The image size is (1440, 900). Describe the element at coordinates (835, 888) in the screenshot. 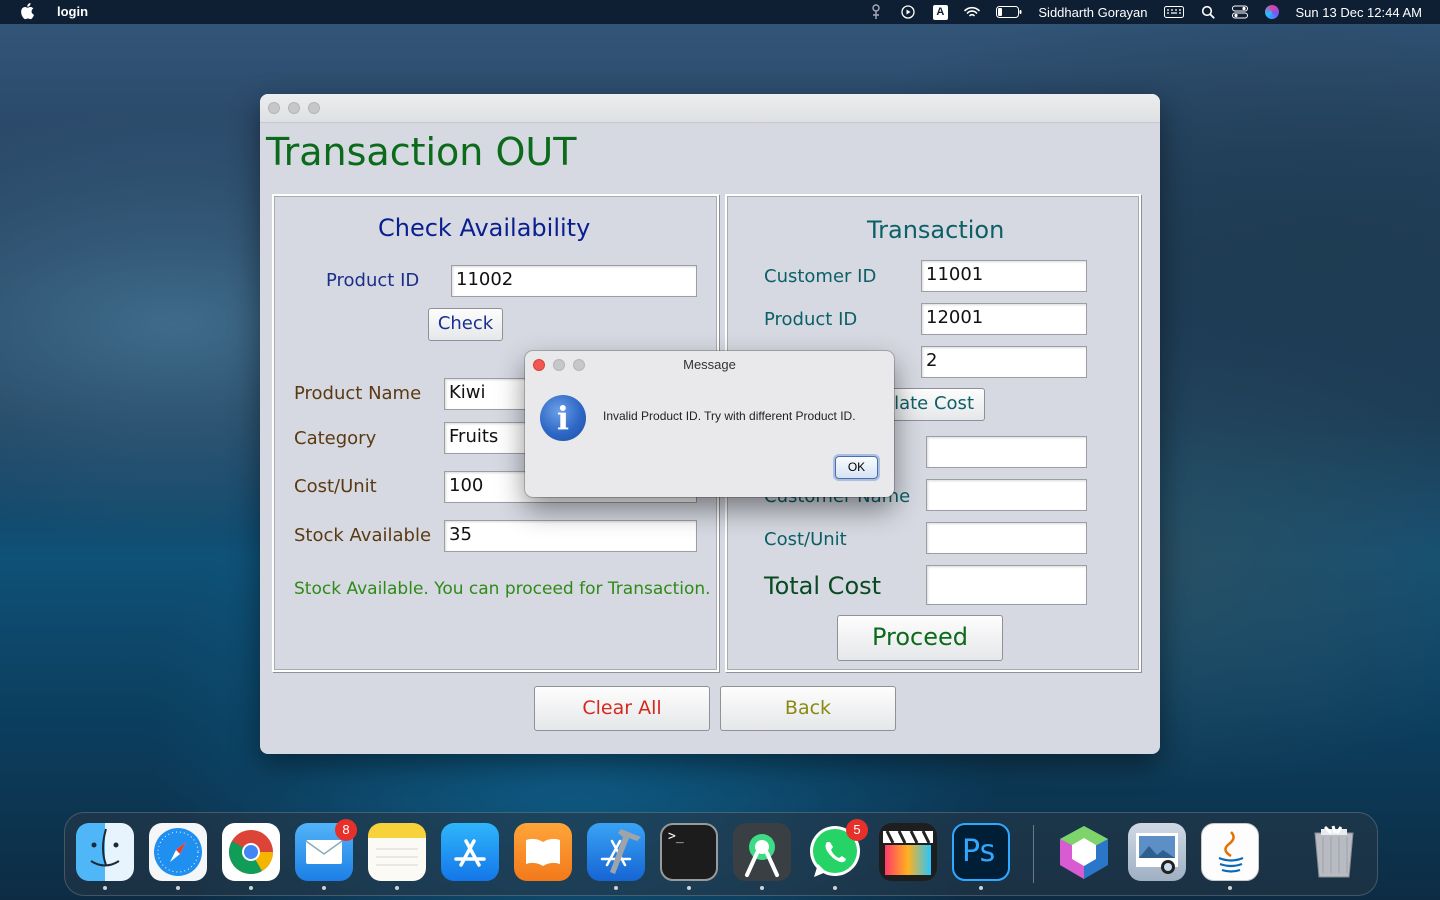

I see `whatsapp-running-dot` at that location.